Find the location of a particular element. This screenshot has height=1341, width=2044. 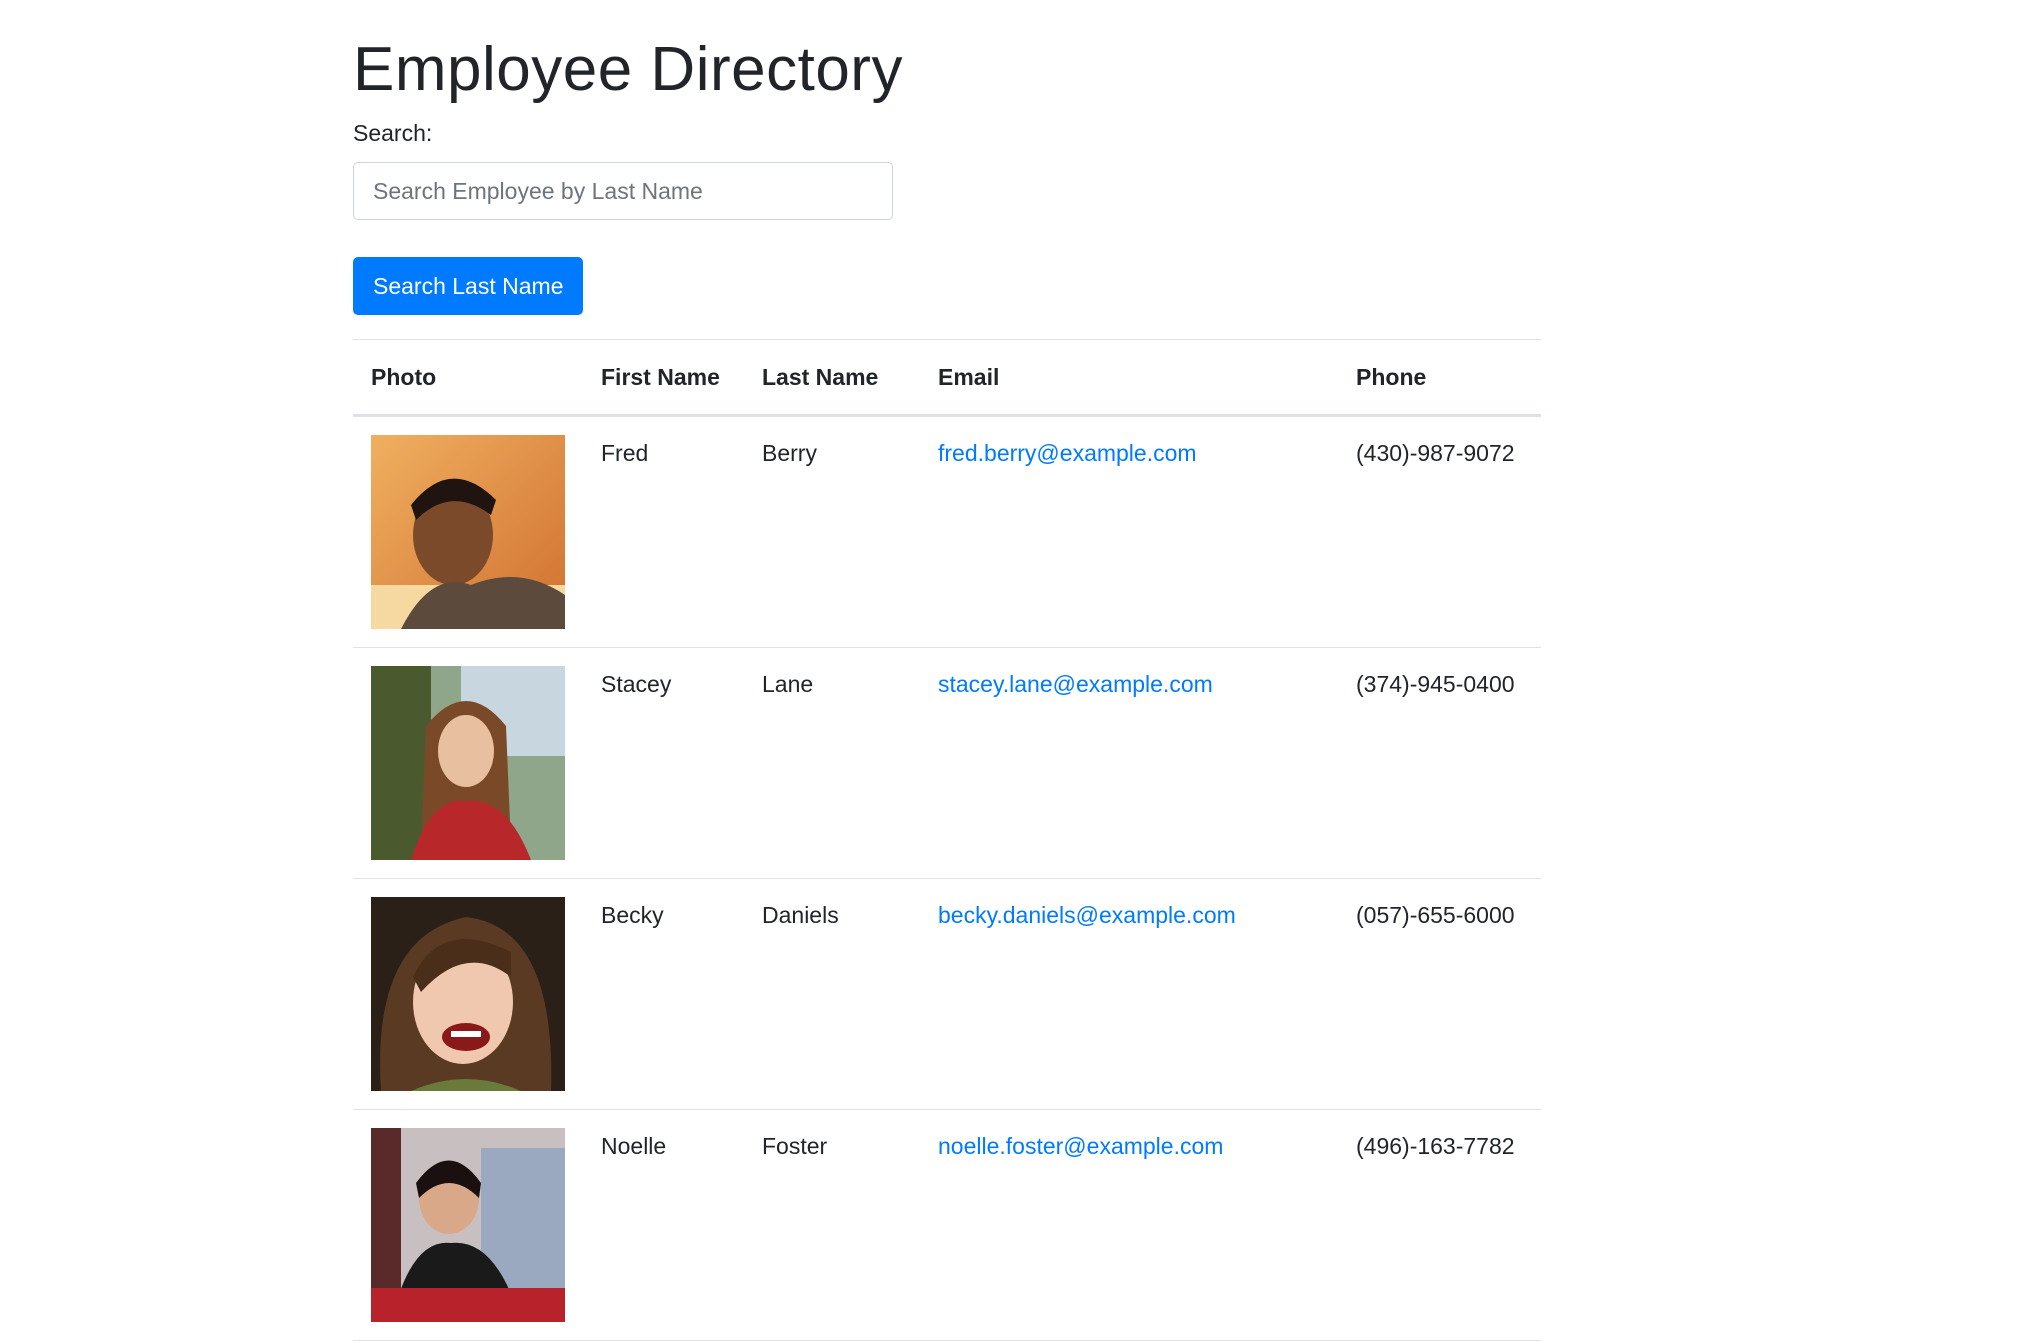

search-input is located at coordinates (623, 191).